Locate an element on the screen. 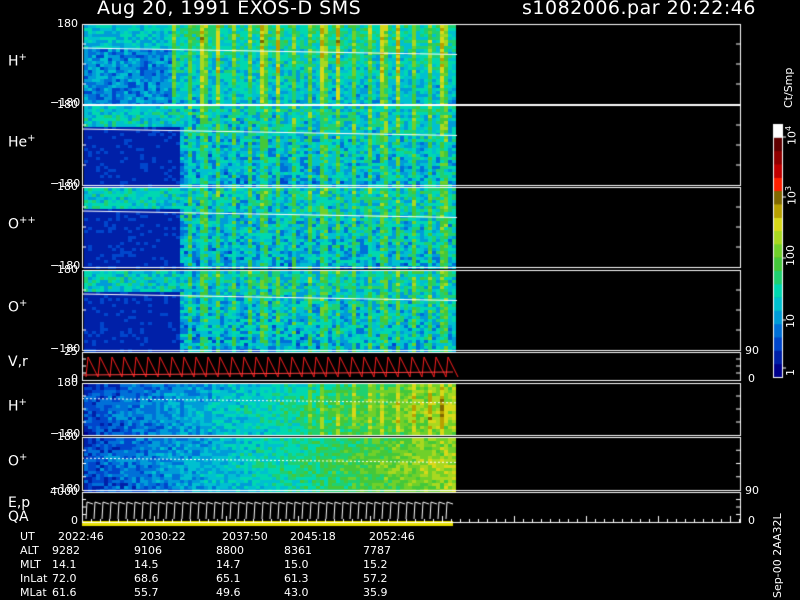 This screenshot has width=800, height=600. panel-label: He+ is located at coordinates (22, 142).